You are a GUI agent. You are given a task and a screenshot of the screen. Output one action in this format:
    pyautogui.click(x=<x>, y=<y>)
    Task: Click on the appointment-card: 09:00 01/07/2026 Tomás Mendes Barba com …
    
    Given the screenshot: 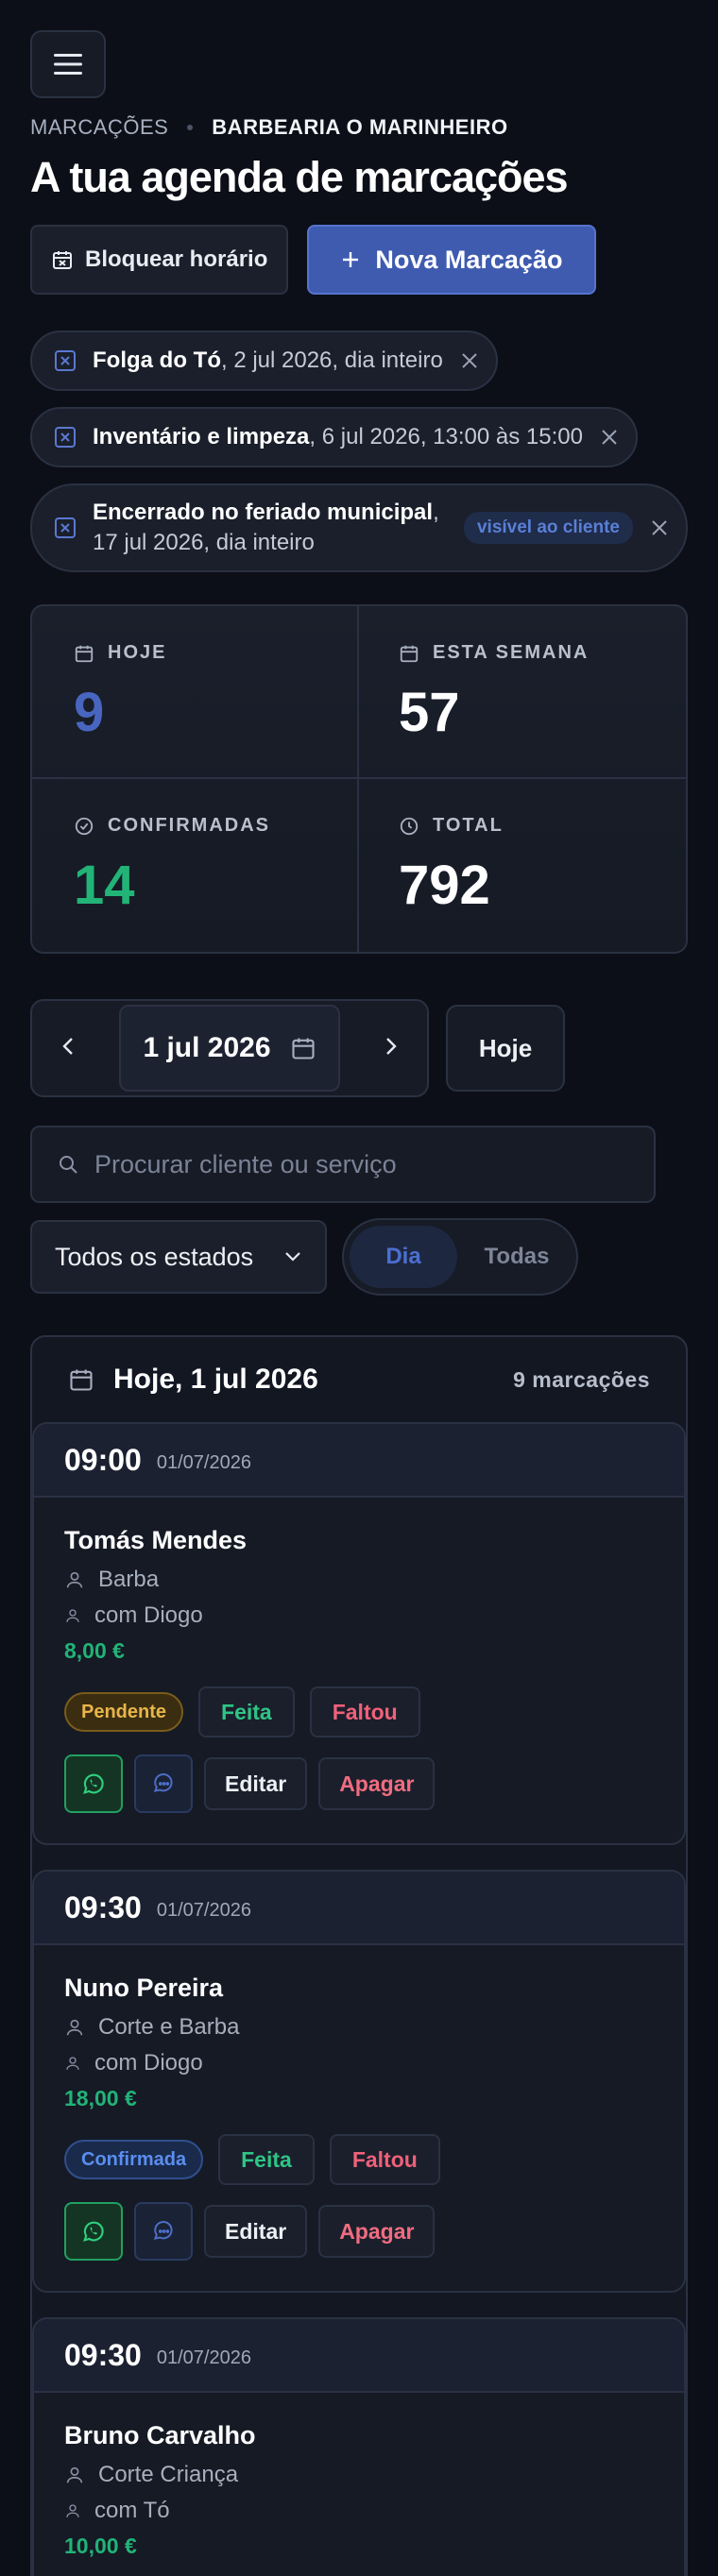 What is the action you would take?
    pyautogui.click(x=359, y=1633)
    